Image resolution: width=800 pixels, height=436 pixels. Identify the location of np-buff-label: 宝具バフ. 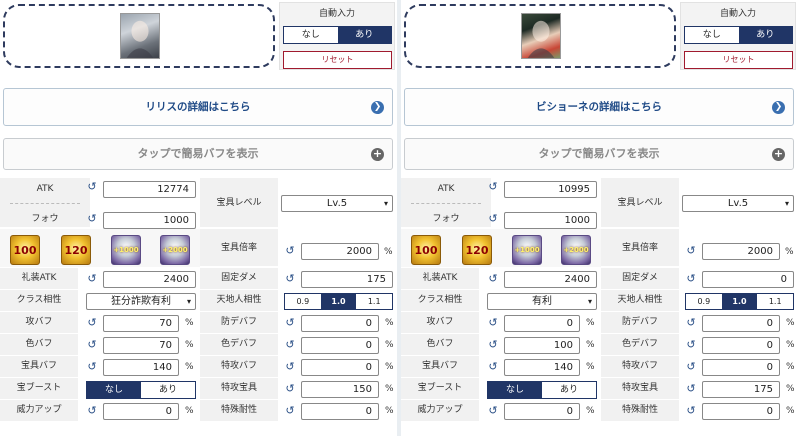
(440, 367).